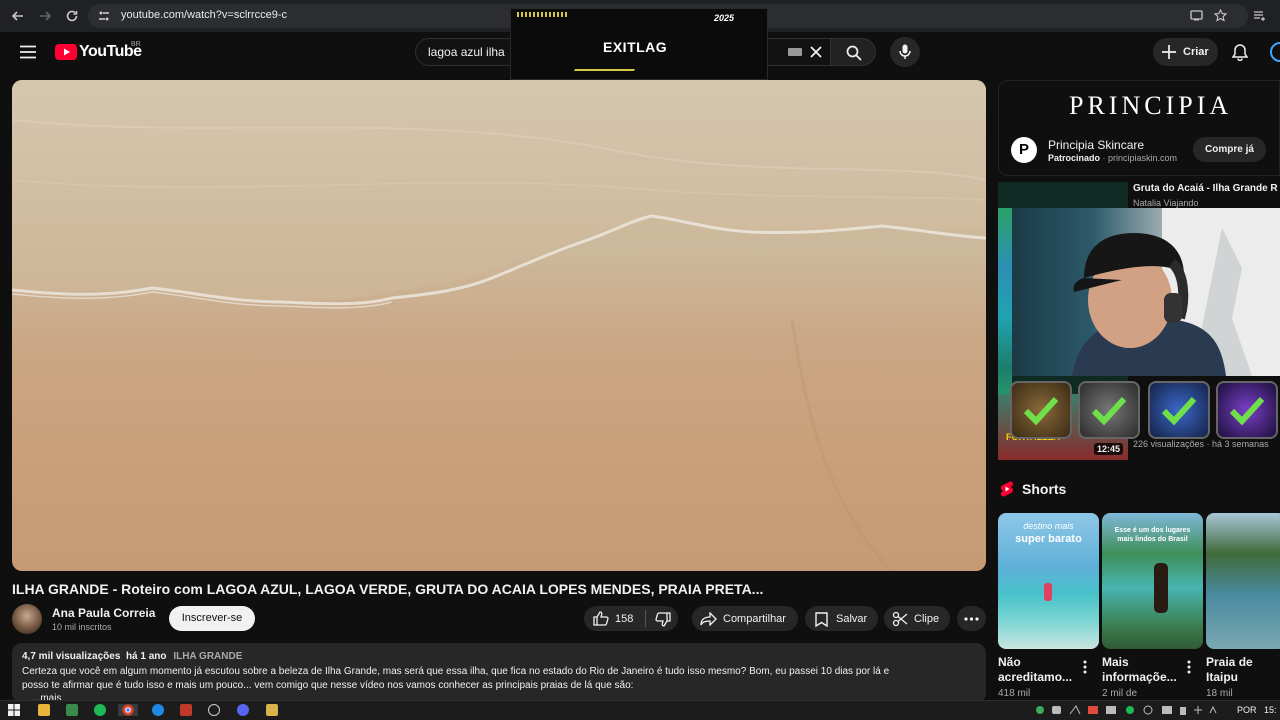 The image size is (1280, 720). I want to click on related-video-channel: Natalia Viajando, so click(1165, 203).